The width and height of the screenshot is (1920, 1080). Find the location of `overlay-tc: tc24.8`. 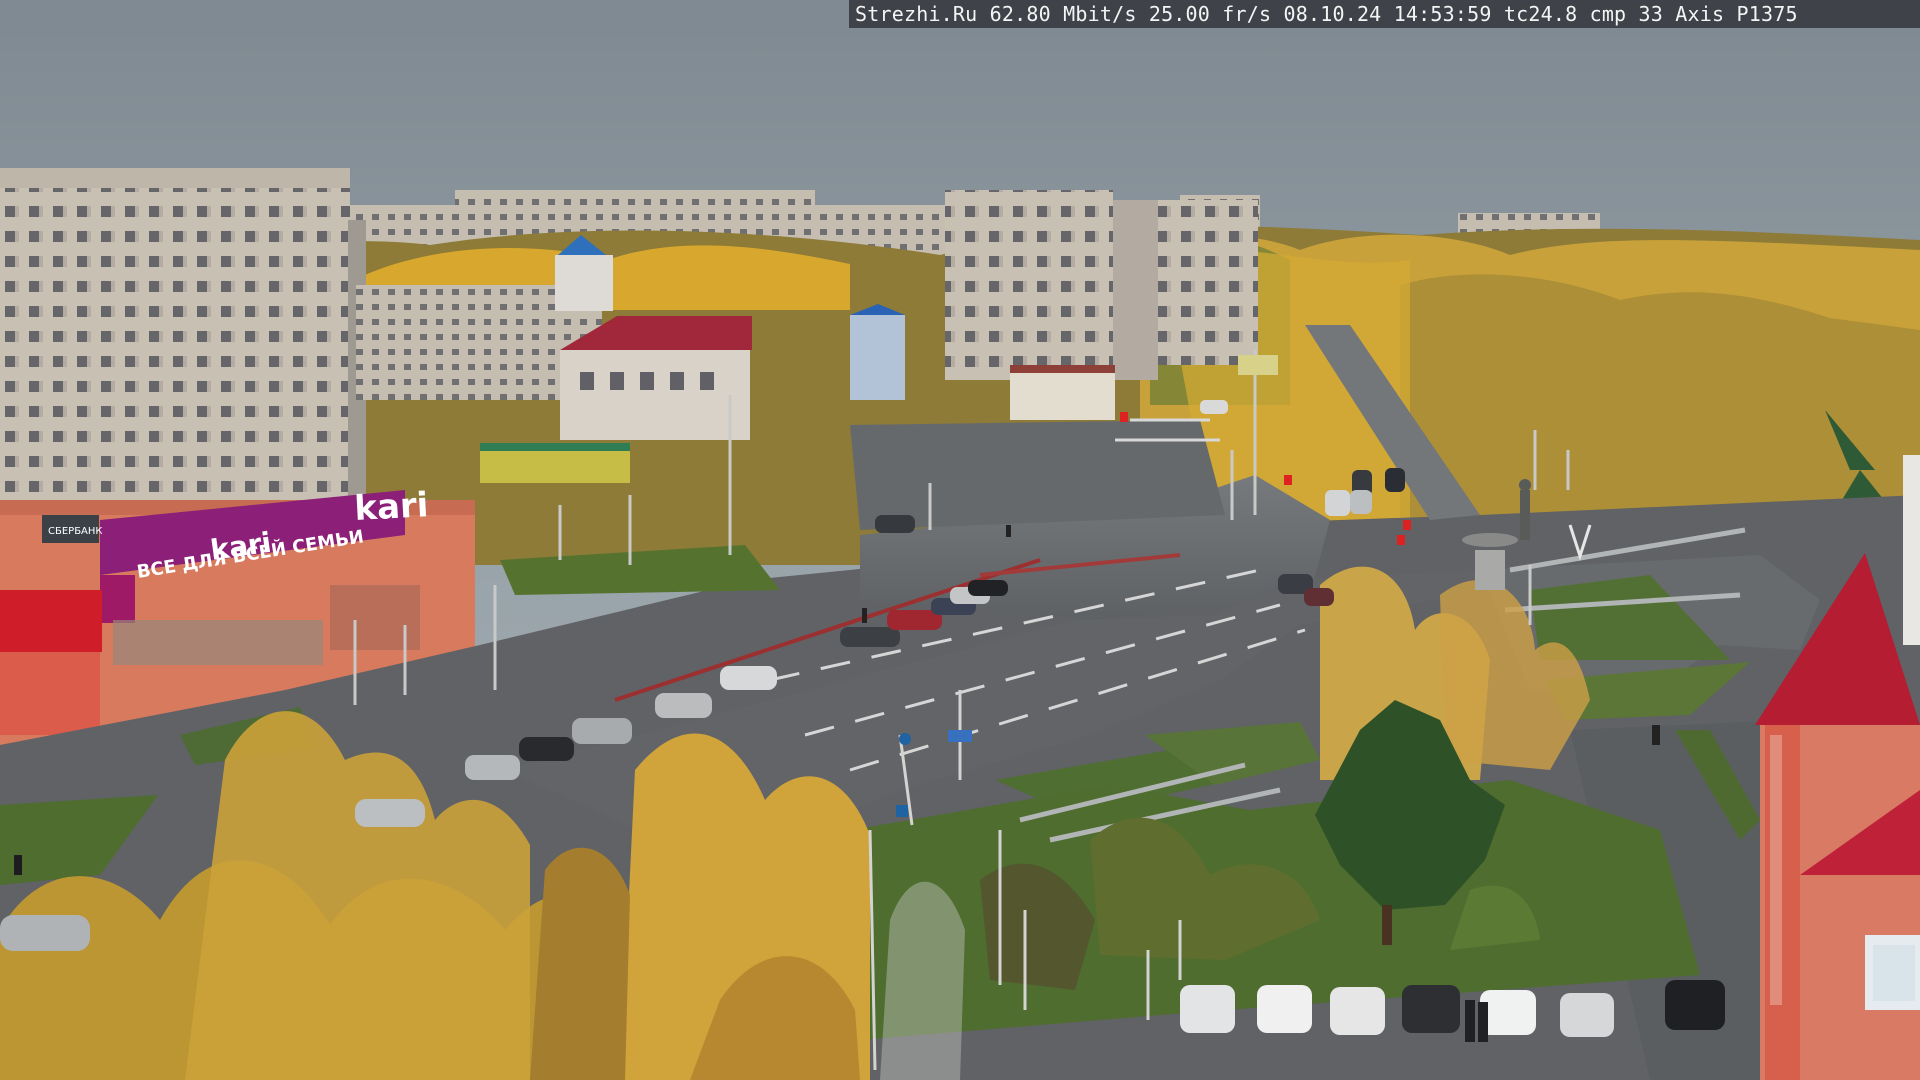

overlay-tc: tc24.8 is located at coordinates (1540, 14).